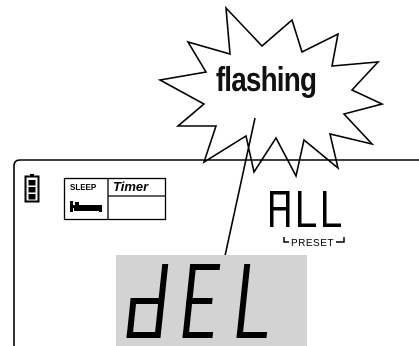 The height and width of the screenshot is (346, 419). I want to click on preset-label: PRESET, so click(313, 243).